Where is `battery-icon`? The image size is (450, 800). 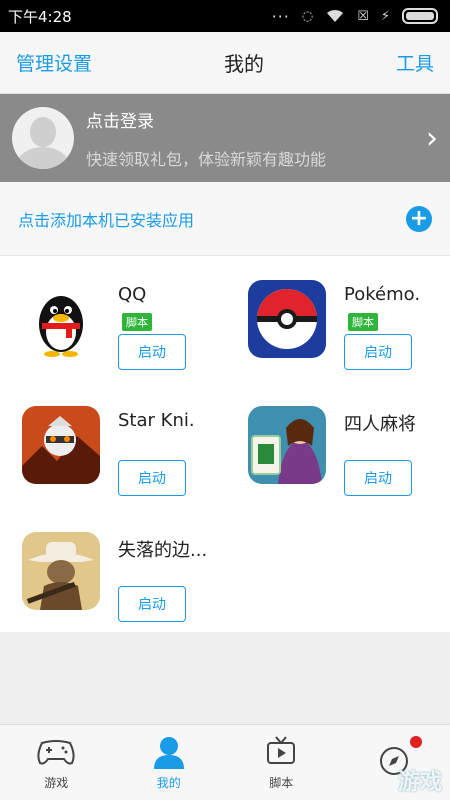 battery-icon is located at coordinates (420, 16).